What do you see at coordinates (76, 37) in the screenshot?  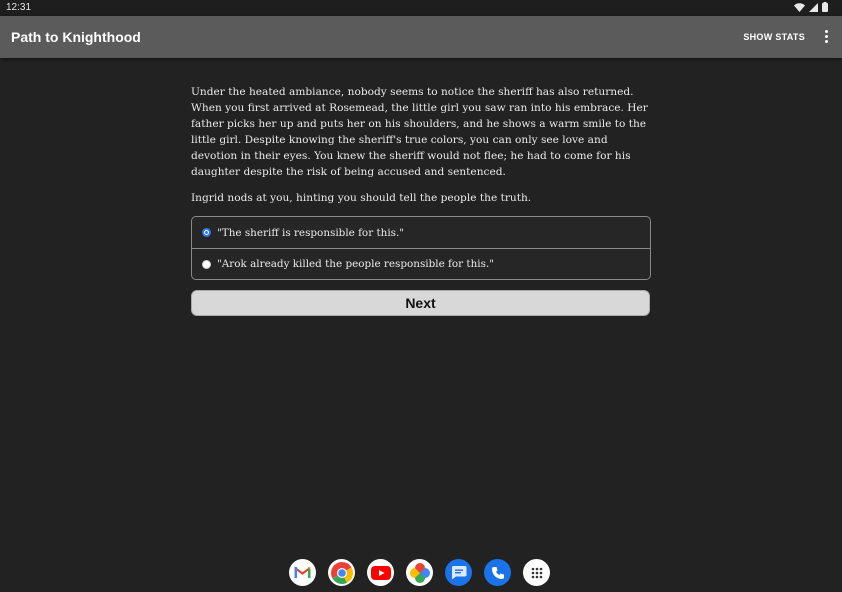 I see `app-title: Path to Knighthood` at bounding box center [76, 37].